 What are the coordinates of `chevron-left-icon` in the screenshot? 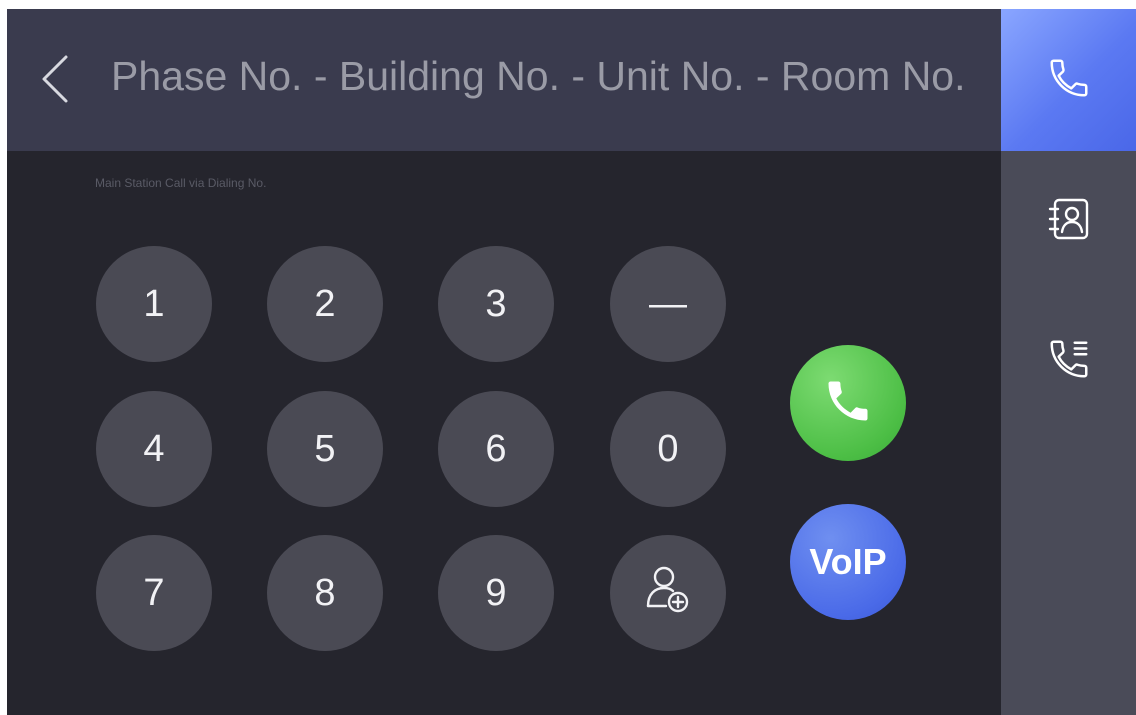 It's located at (55, 81).